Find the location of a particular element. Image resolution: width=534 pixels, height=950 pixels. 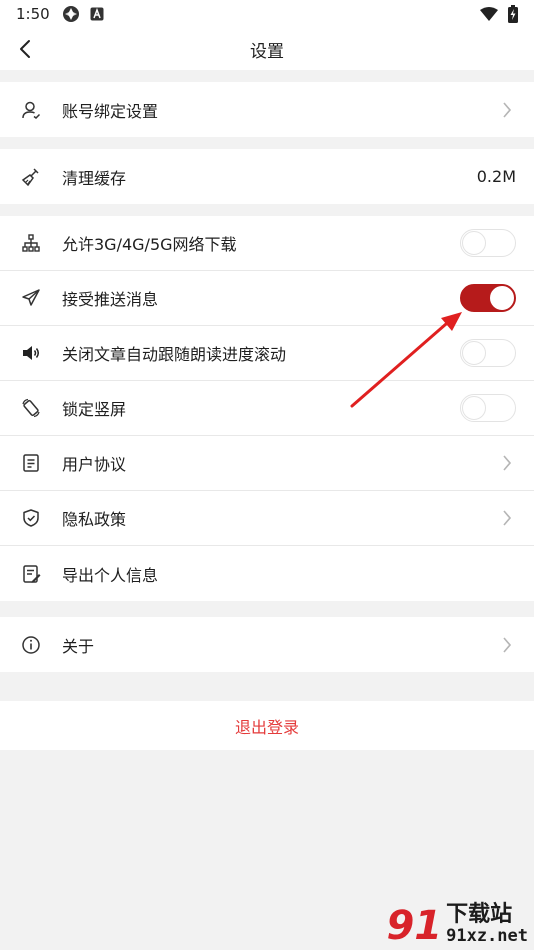

shield-icon is located at coordinates (31, 518).